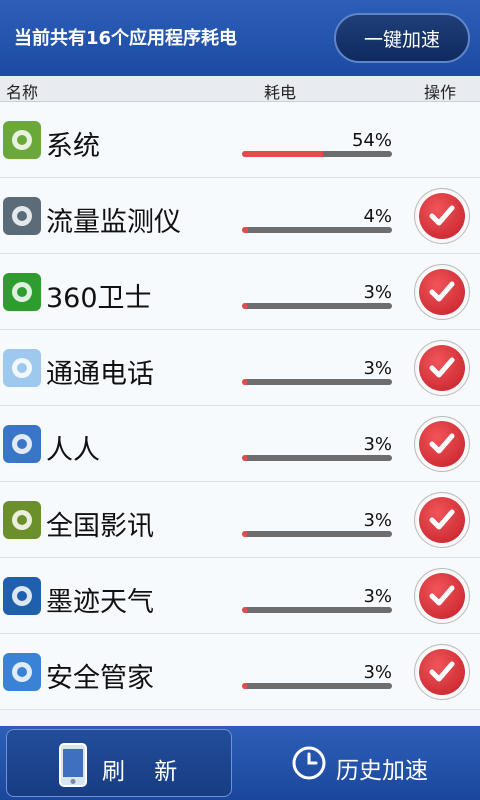 The width and height of the screenshot is (480, 800). What do you see at coordinates (22, 292) in the screenshot?
I see `360-shield-icon` at bounding box center [22, 292].